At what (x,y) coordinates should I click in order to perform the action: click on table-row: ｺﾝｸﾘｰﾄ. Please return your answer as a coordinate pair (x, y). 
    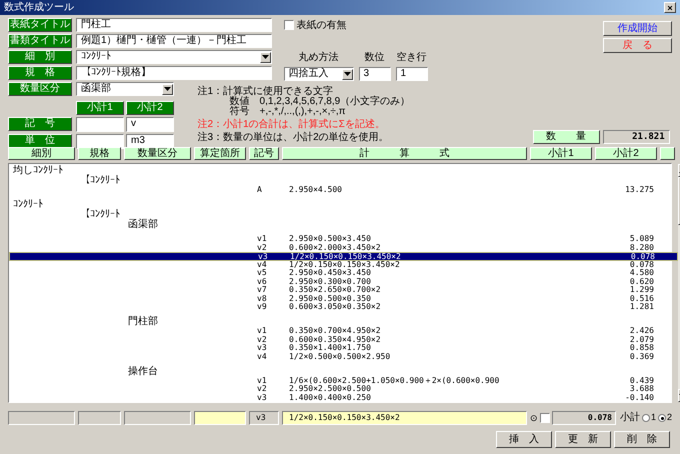
    Looking at the image, I should click on (343, 205).